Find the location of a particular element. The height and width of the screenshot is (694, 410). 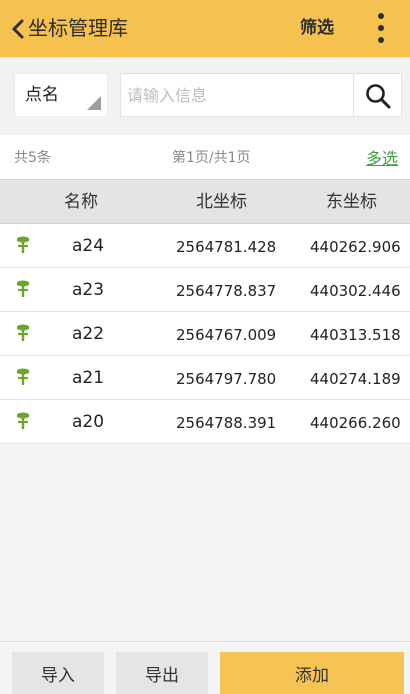

export-button: 导出 is located at coordinates (162, 673).